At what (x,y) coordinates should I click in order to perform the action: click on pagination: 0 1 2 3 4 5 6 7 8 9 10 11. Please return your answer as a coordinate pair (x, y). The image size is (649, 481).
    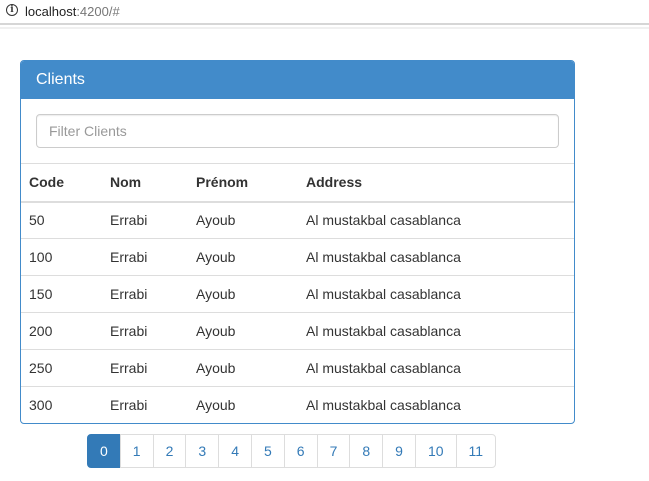
    Looking at the image, I should click on (292, 451).